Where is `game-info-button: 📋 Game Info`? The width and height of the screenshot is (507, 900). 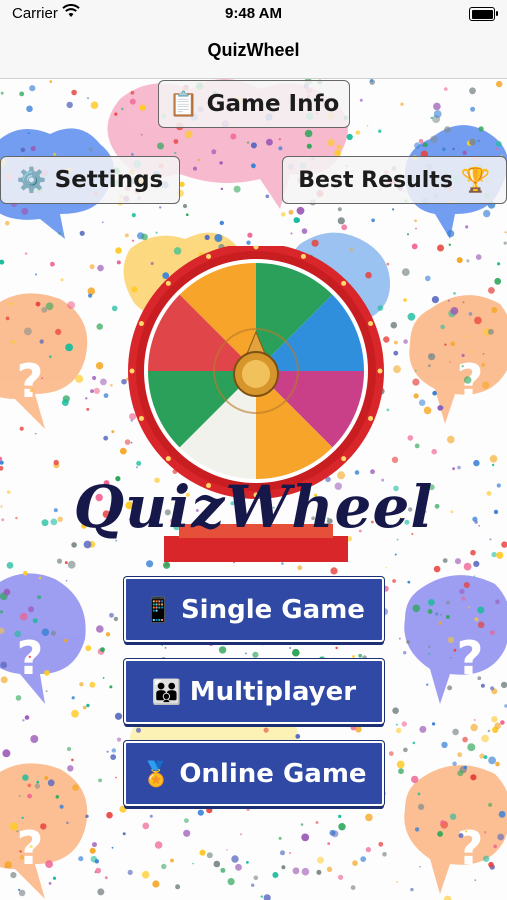 game-info-button: 📋 Game Info is located at coordinates (254, 104).